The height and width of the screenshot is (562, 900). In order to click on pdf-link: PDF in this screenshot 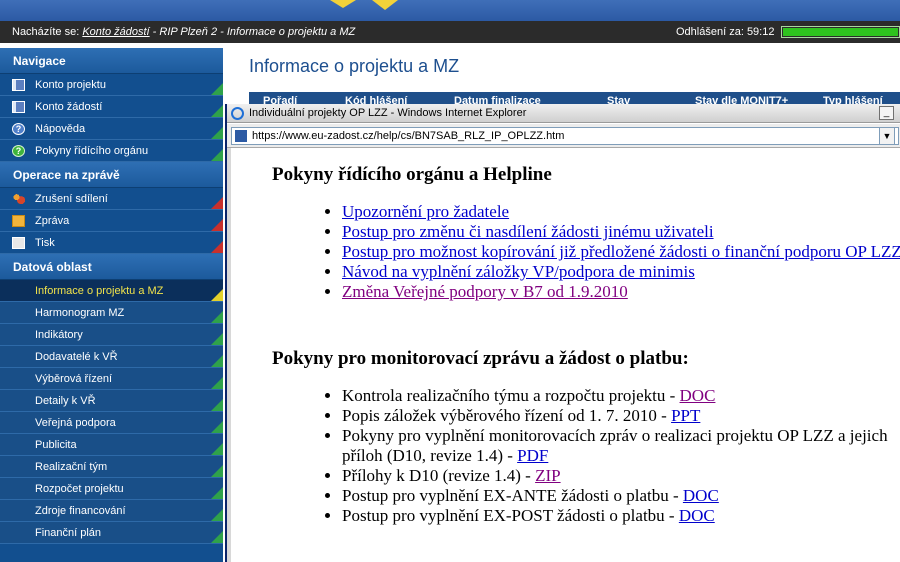, I will do `click(532, 455)`.